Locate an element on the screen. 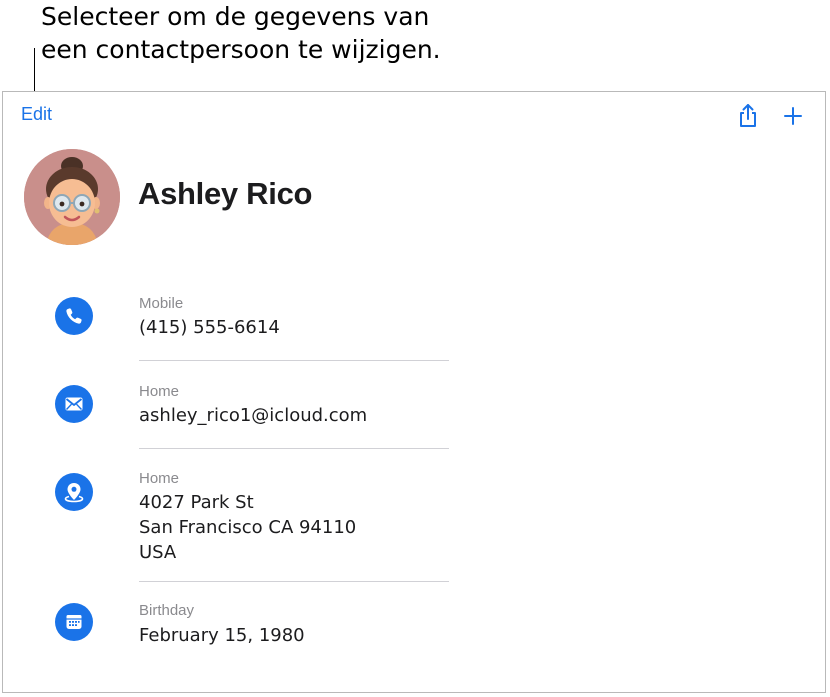  field-value-mobile: (415) 555-6614 is located at coordinates (209, 327).